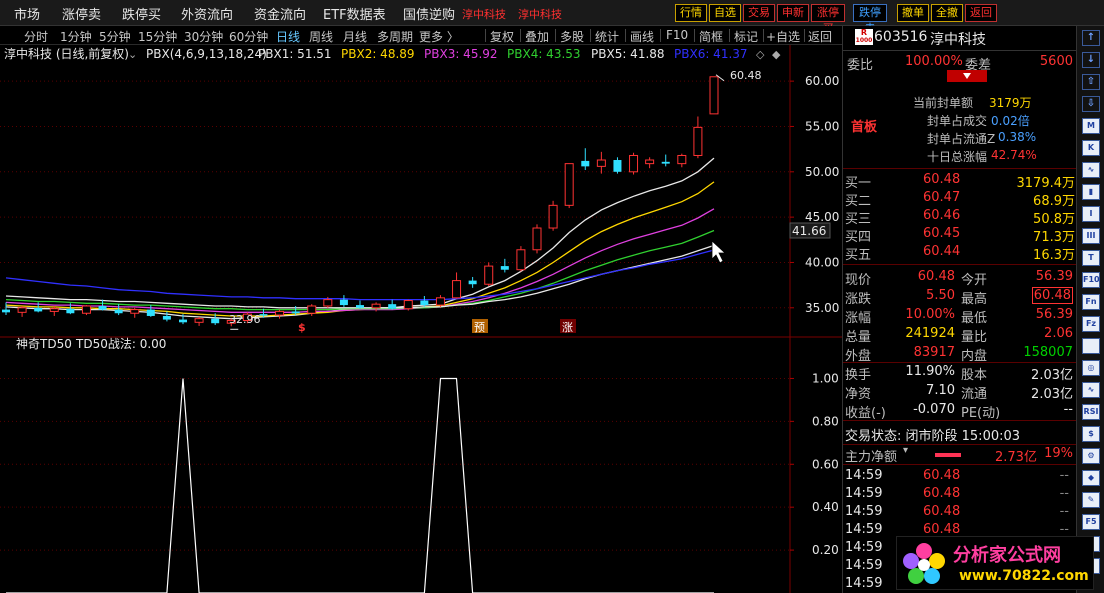  Describe the element at coordinates (870, 19) in the screenshot. I see `limit-down-sell-button: 跌停卖` at that location.